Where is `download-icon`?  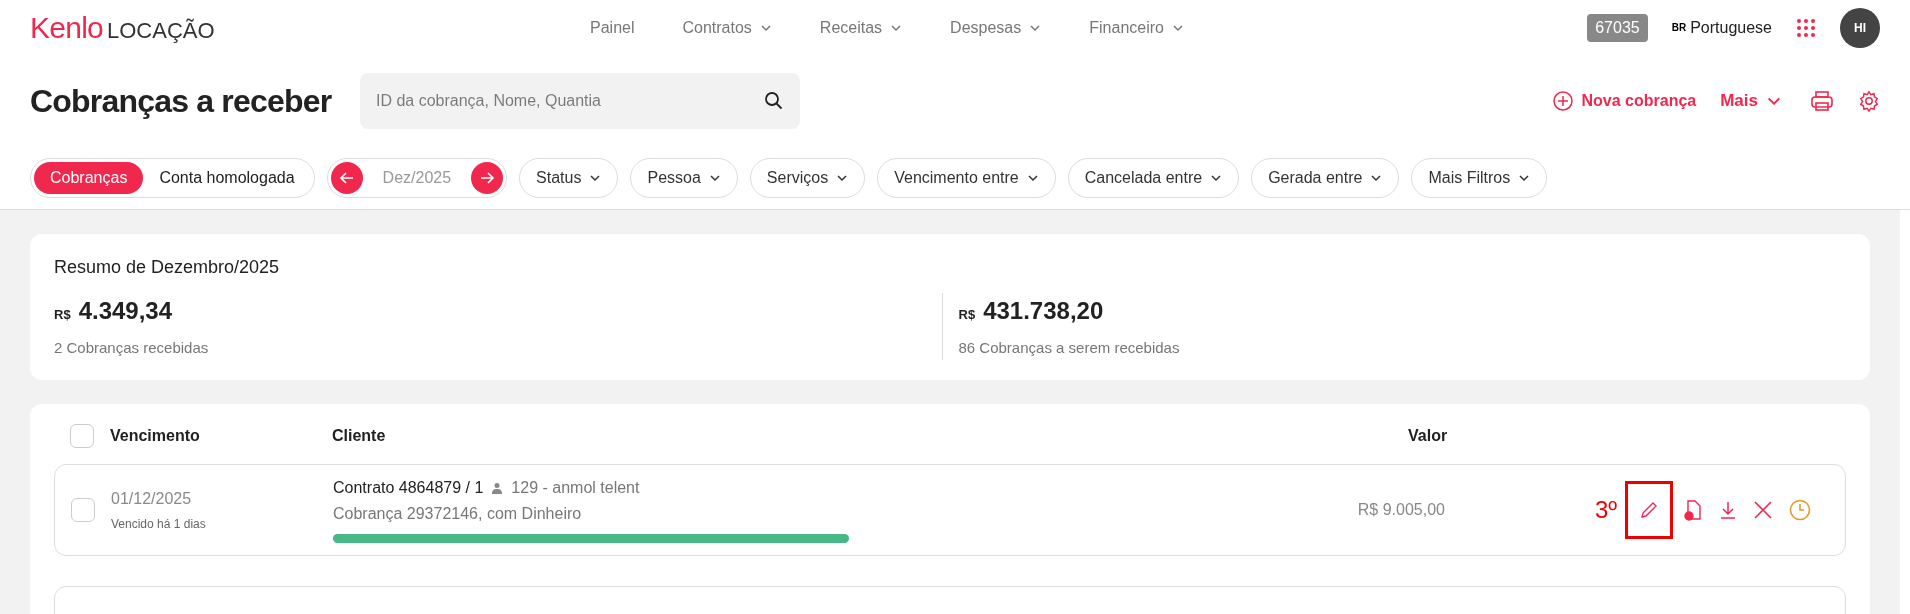 download-icon is located at coordinates (1728, 509).